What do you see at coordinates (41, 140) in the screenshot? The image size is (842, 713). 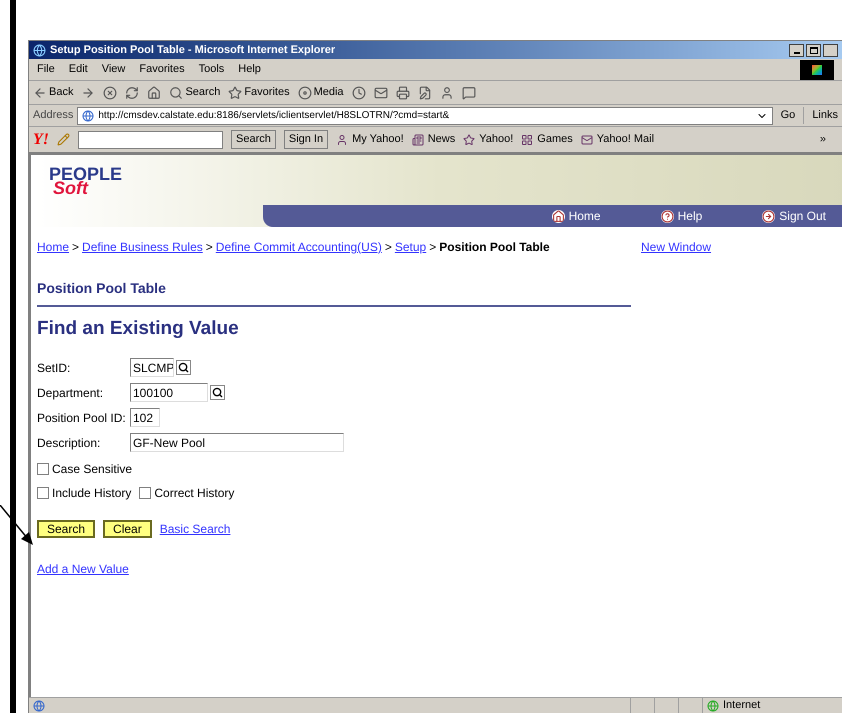 I see `yahoo-logo: Y!` at bounding box center [41, 140].